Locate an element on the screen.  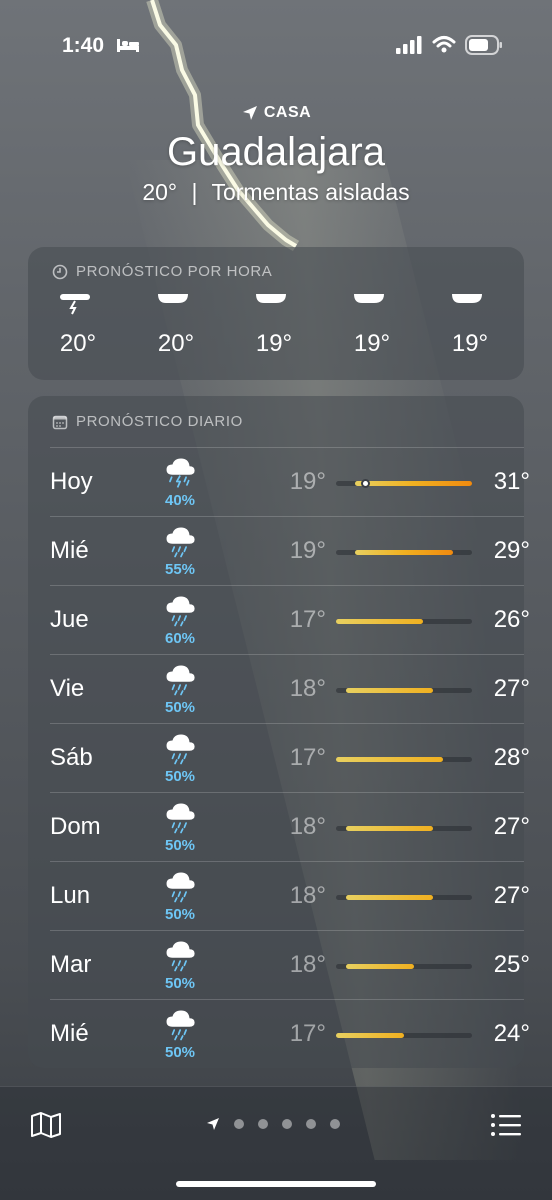
high-temp: 26° is located at coordinates (511, 619).